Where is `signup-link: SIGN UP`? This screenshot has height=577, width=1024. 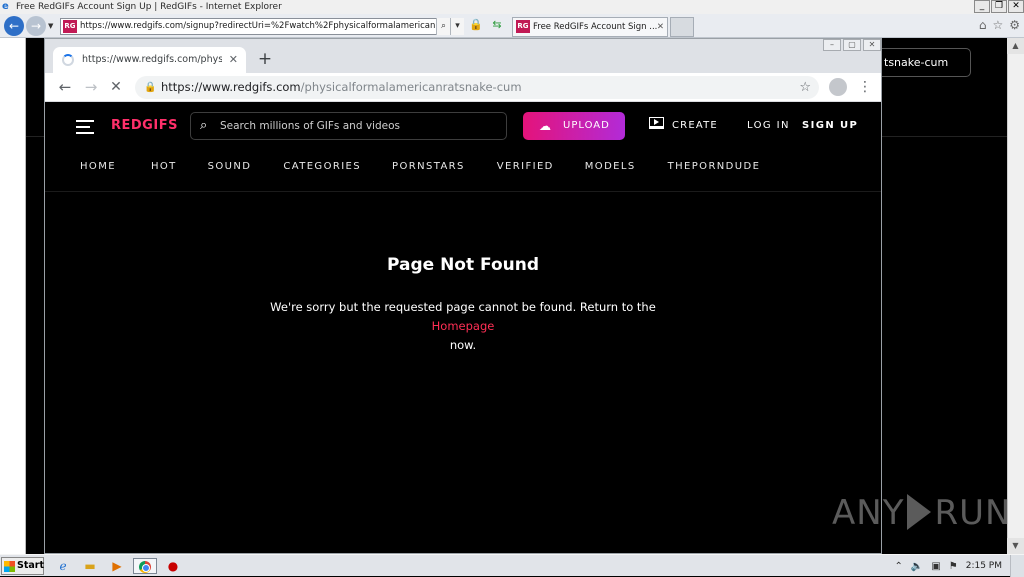 signup-link: SIGN UP is located at coordinates (830, 126).